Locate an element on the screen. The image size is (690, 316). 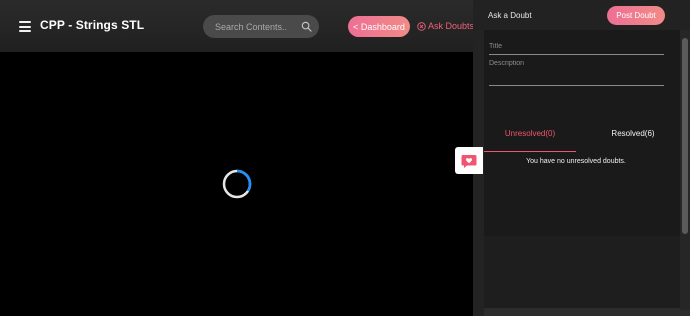
ask-doubts-link: Ask Doubts is located at coordinates (445, 26).